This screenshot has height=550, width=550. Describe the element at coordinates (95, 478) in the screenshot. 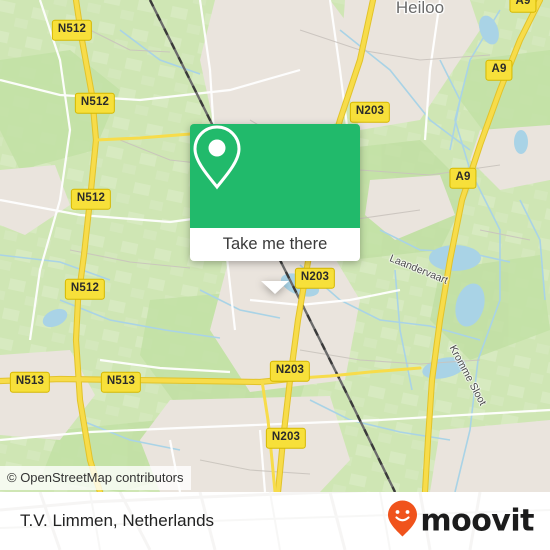

I see `osm-attribution: © OpenStreetMap contributors` at that location.